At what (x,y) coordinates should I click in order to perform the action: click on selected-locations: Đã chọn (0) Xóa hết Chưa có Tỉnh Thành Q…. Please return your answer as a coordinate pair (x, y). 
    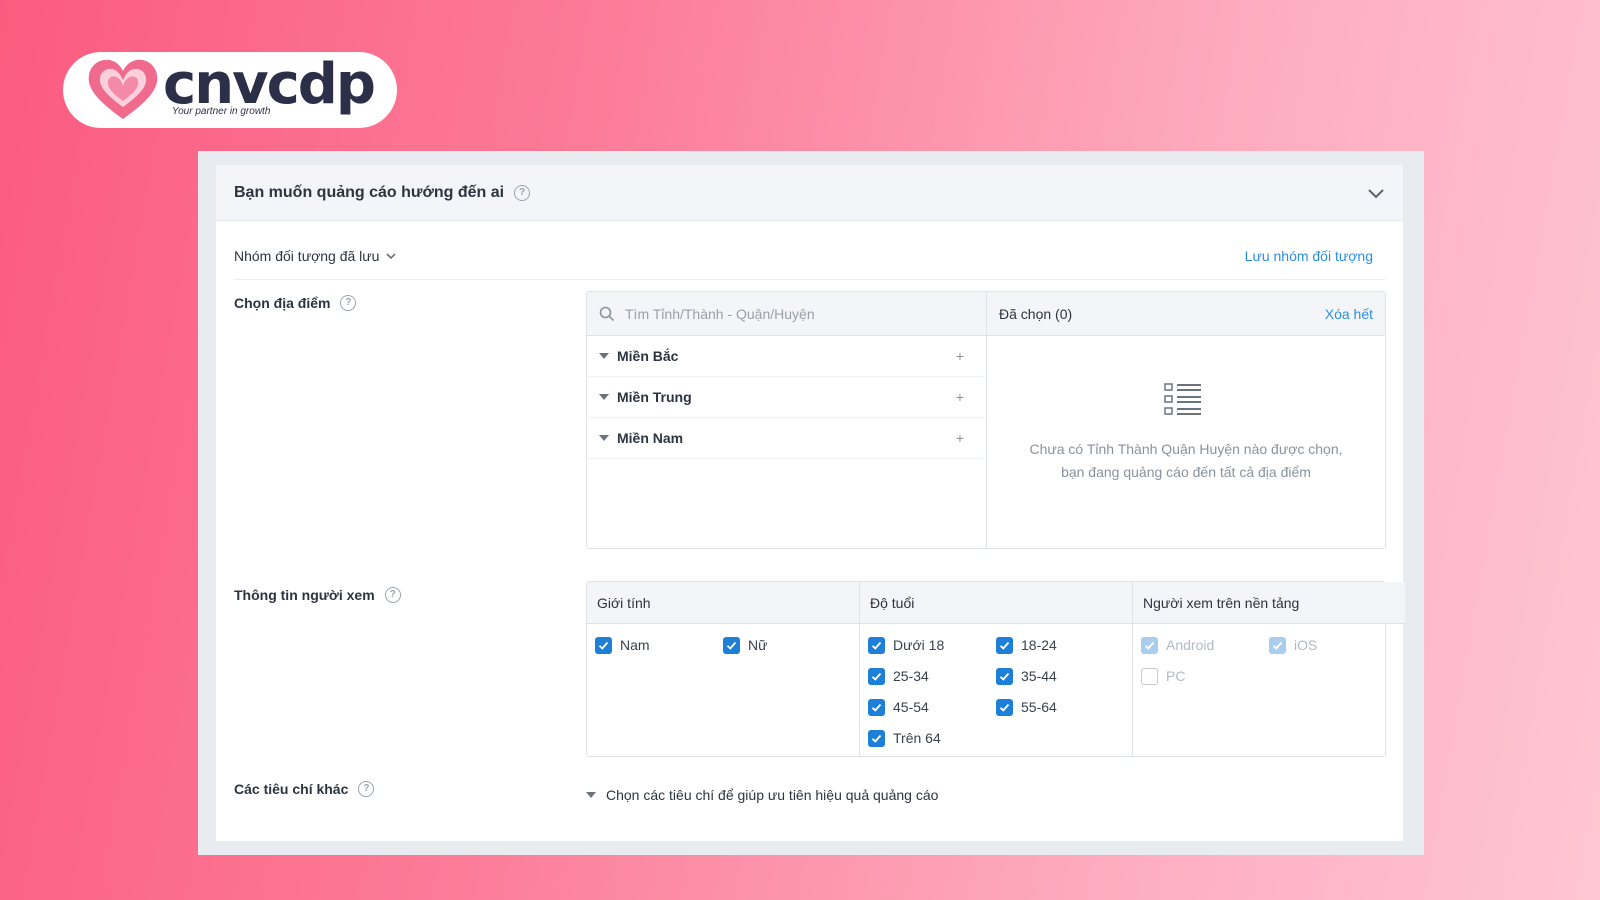
    Looking at the image, I should click on (1186, 420).